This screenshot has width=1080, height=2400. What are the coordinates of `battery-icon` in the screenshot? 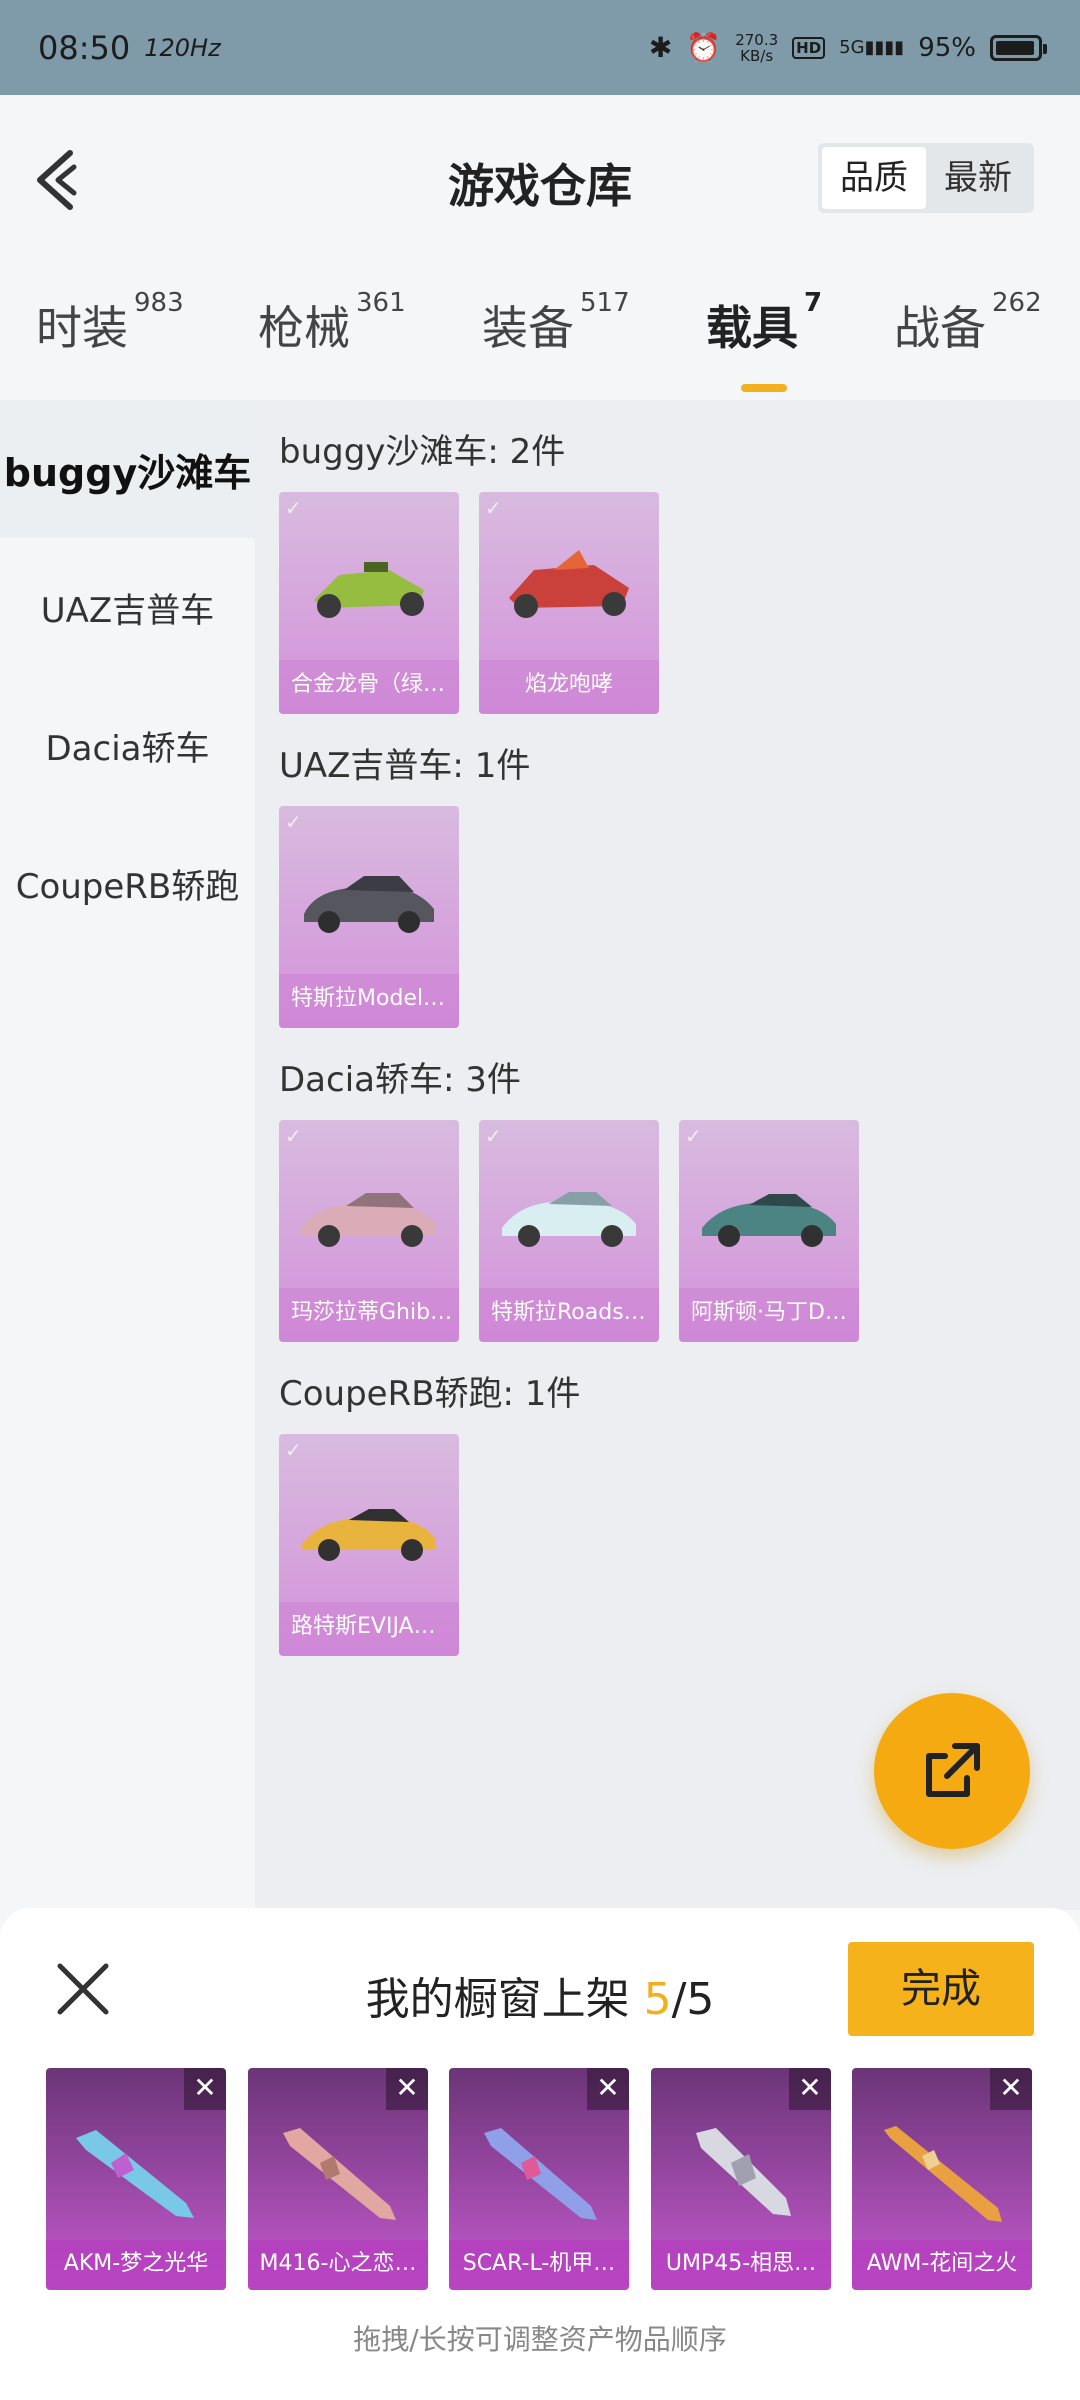 It's located at (1018, 47).